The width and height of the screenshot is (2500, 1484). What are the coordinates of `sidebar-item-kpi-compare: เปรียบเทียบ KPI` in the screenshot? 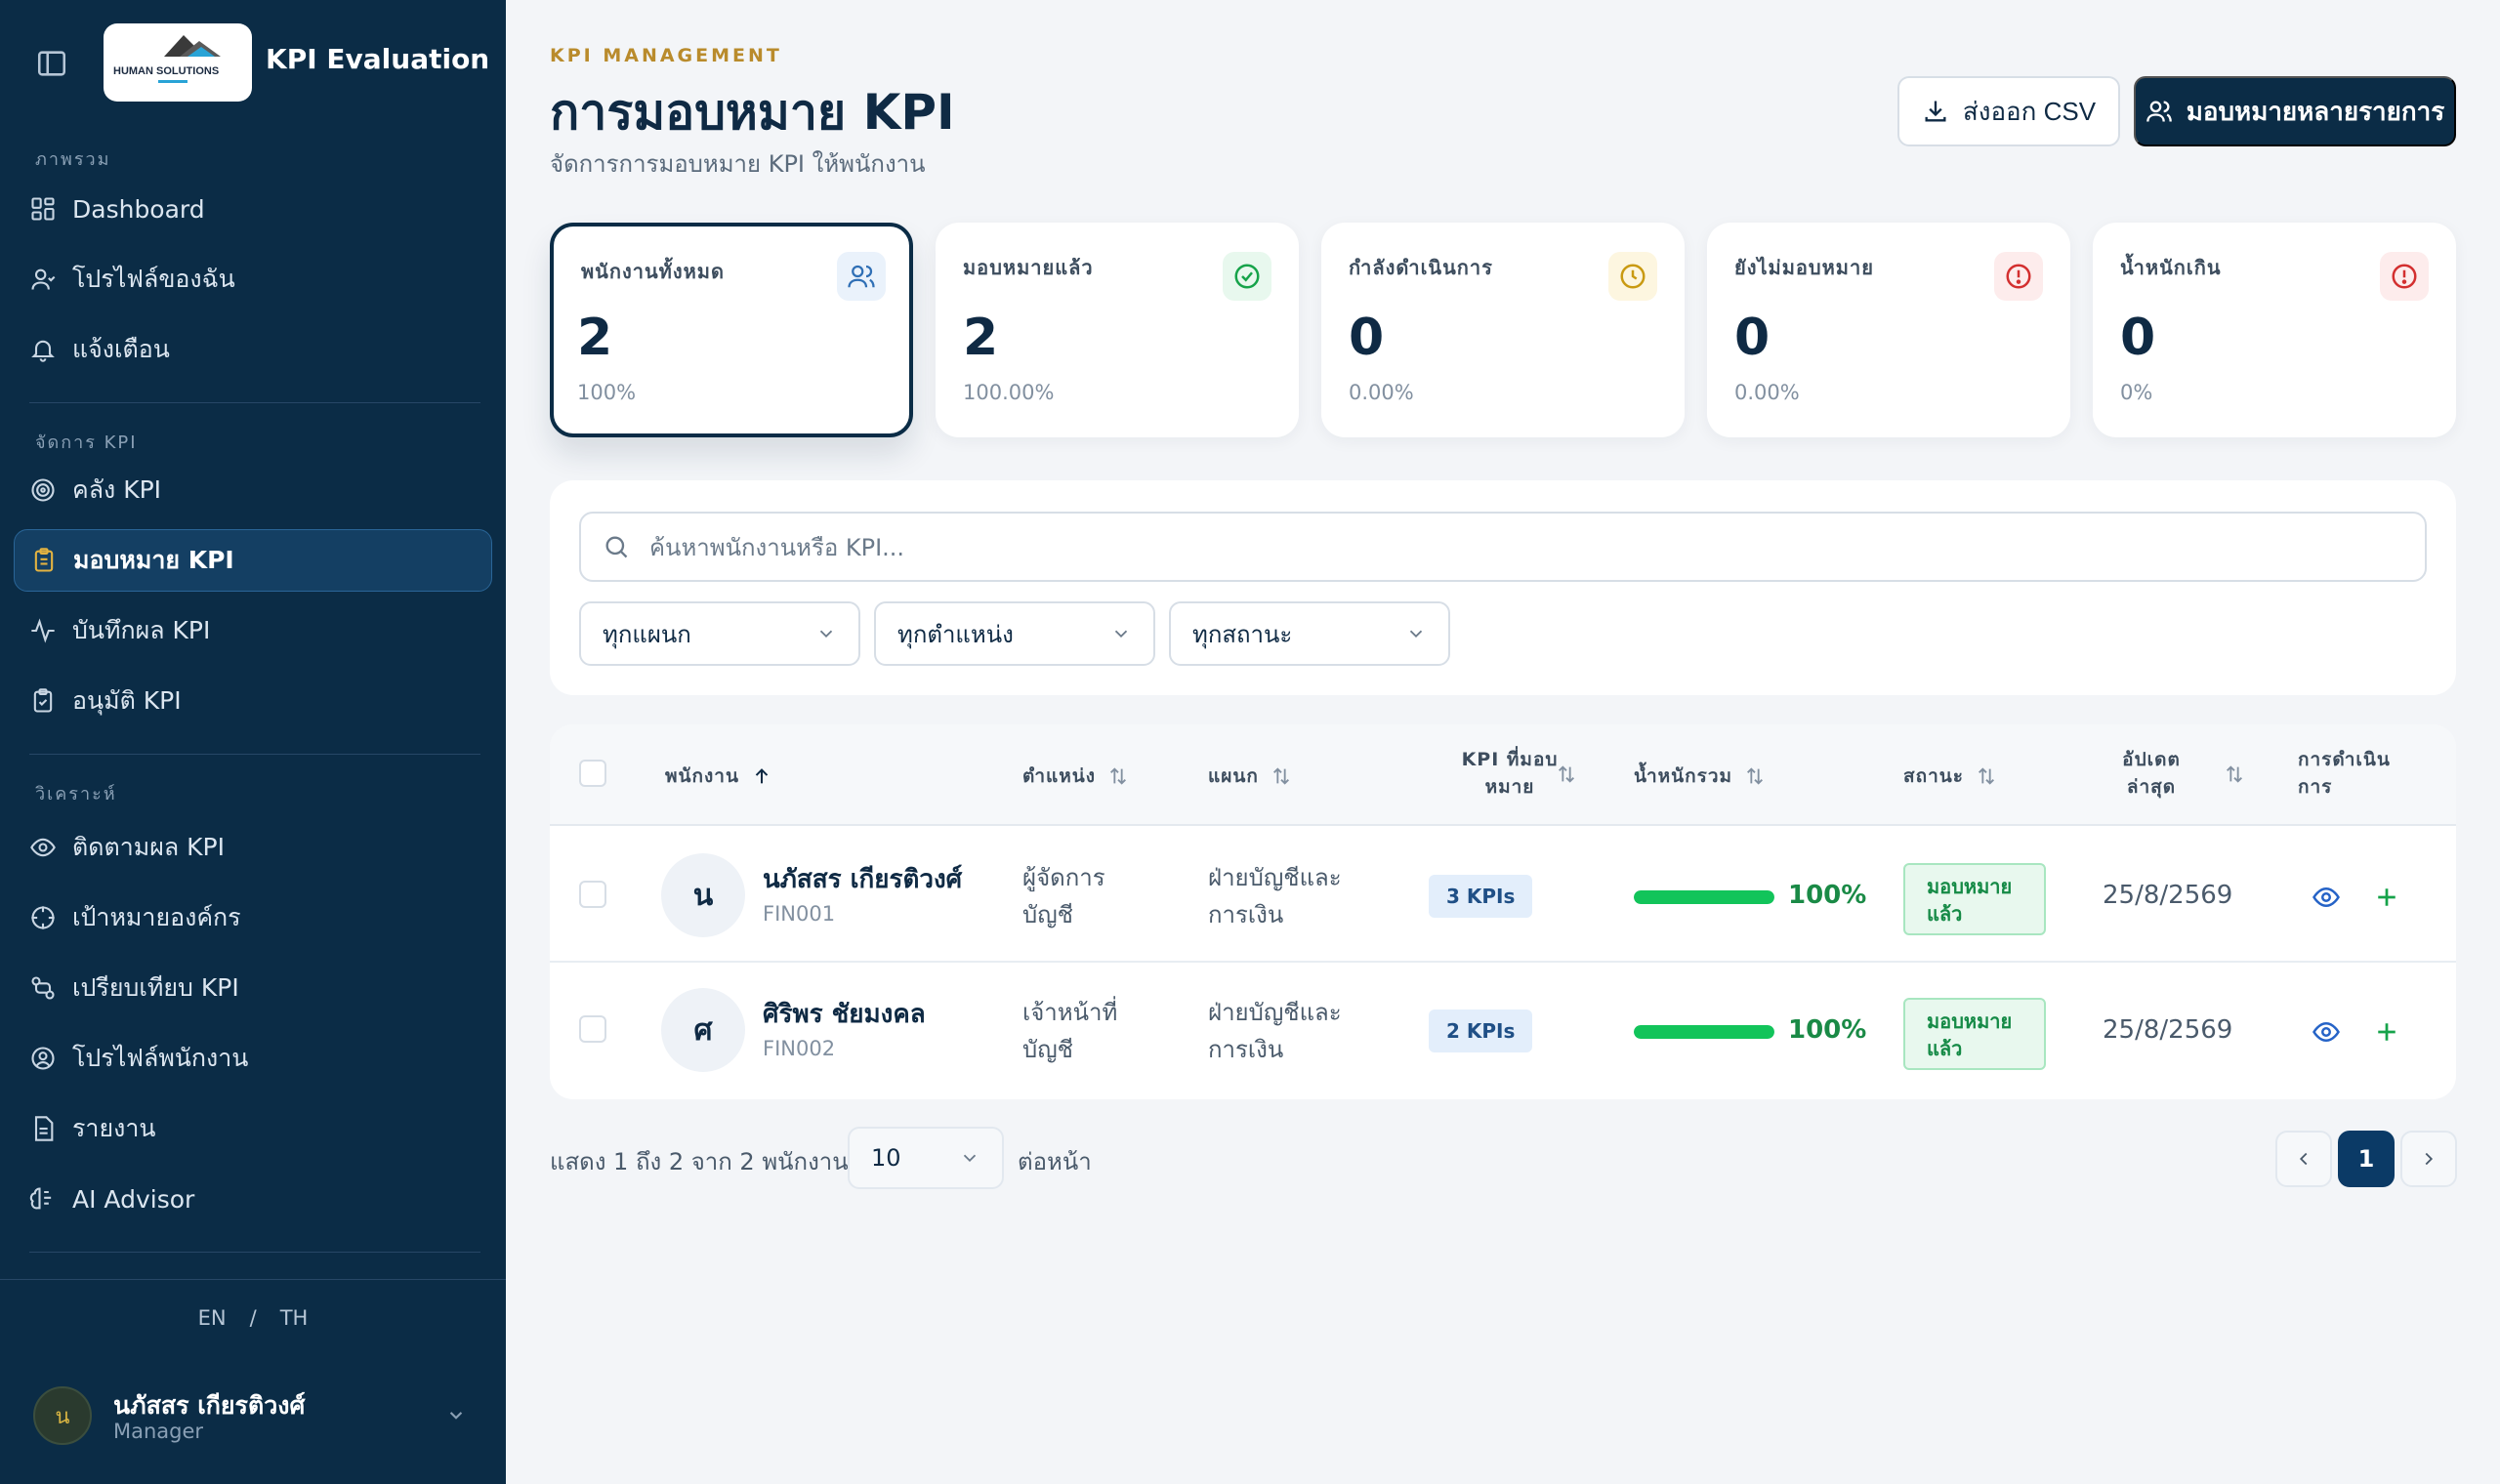 It's located at (253, 988).